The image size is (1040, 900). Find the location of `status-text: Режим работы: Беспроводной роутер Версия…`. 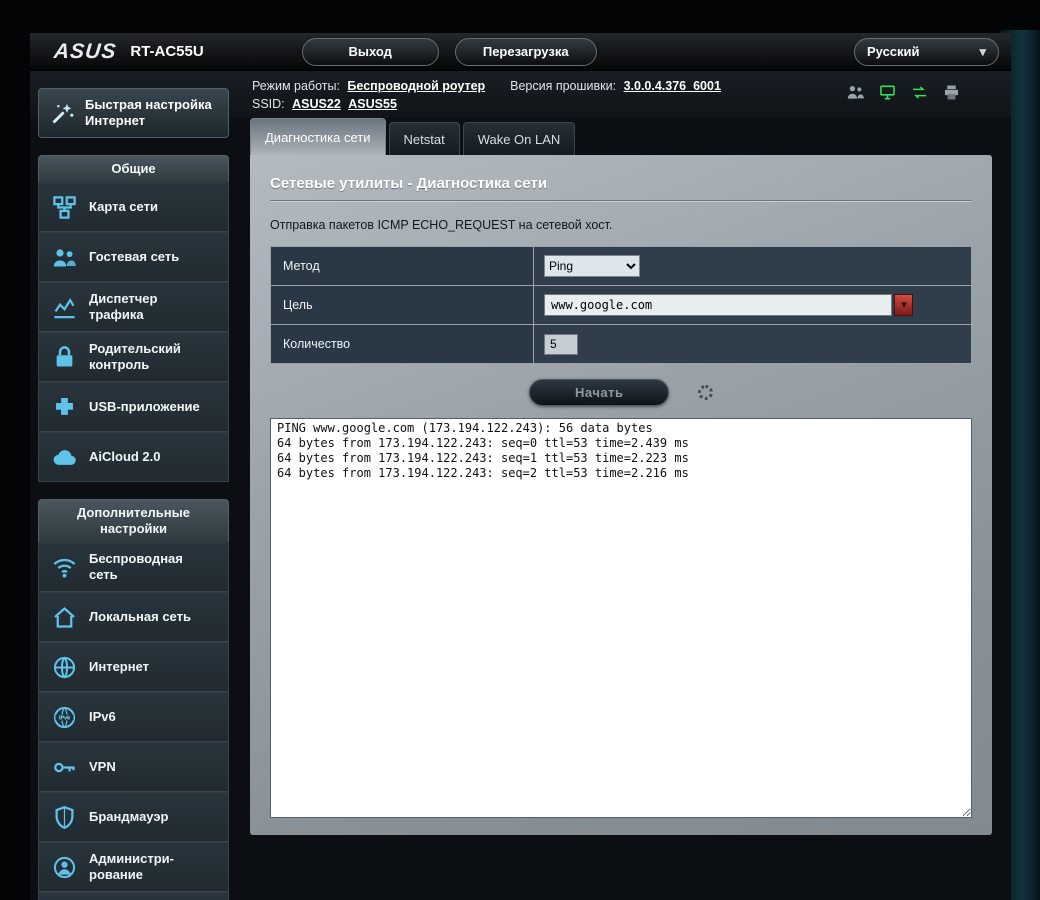

status-text: Режим работы: Беспроводной роутер Версия… is located at coordinates (486, 95).